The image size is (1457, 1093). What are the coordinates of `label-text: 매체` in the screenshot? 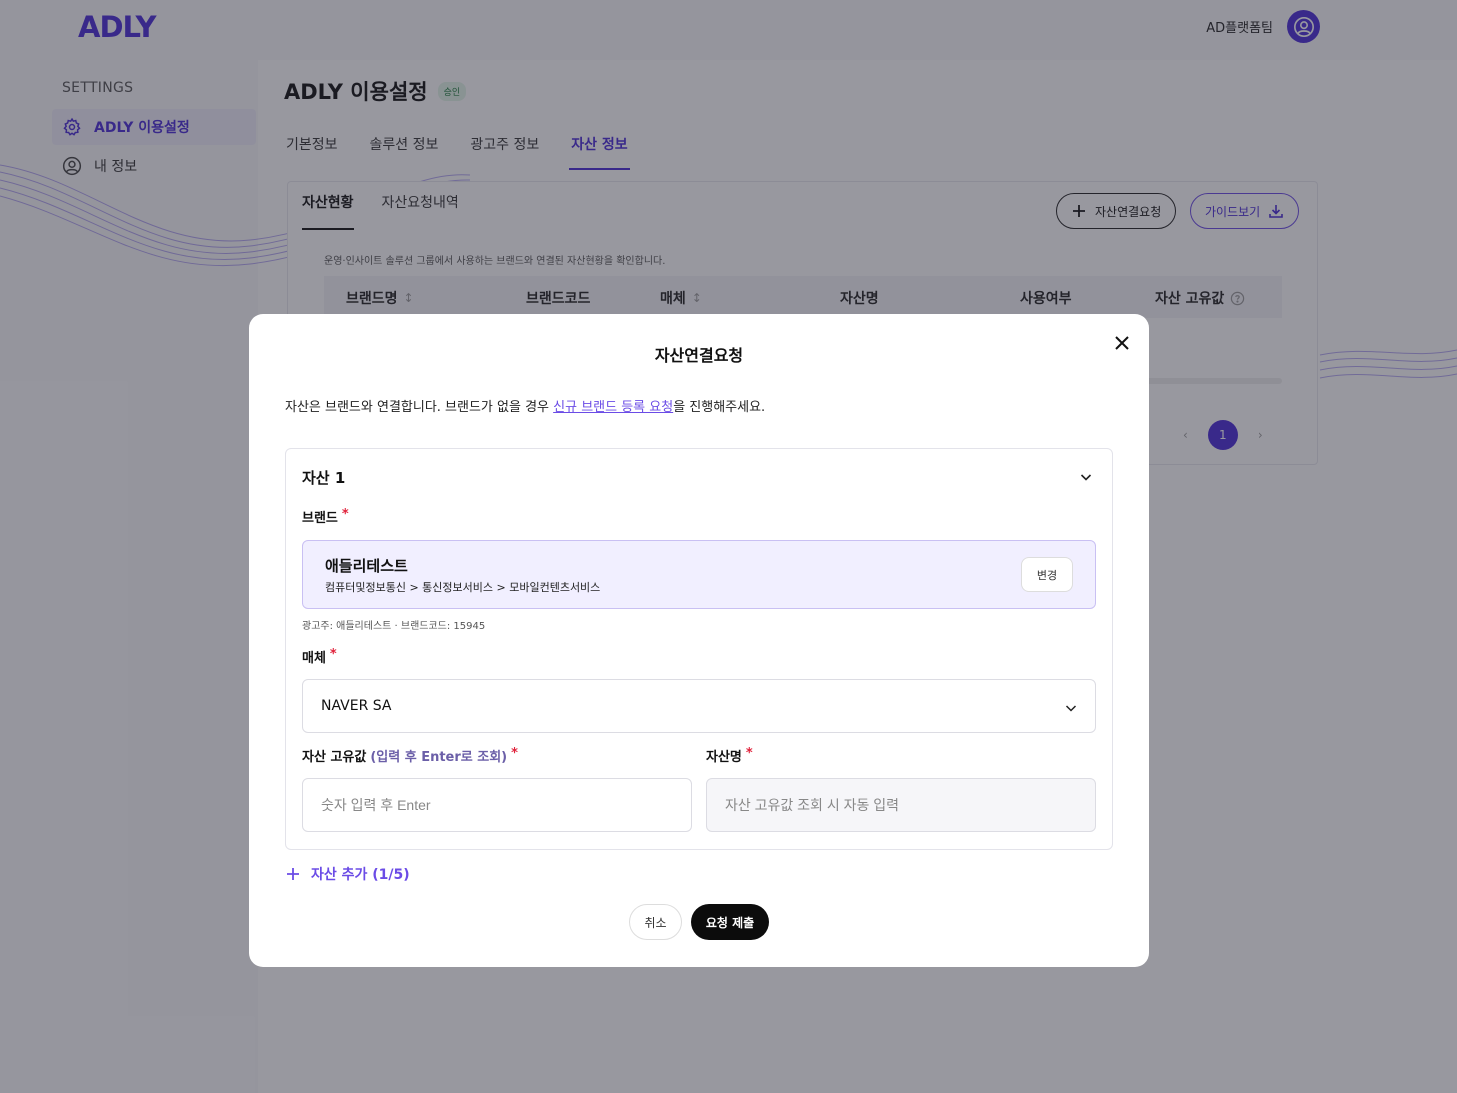 It's located at (314, 658).